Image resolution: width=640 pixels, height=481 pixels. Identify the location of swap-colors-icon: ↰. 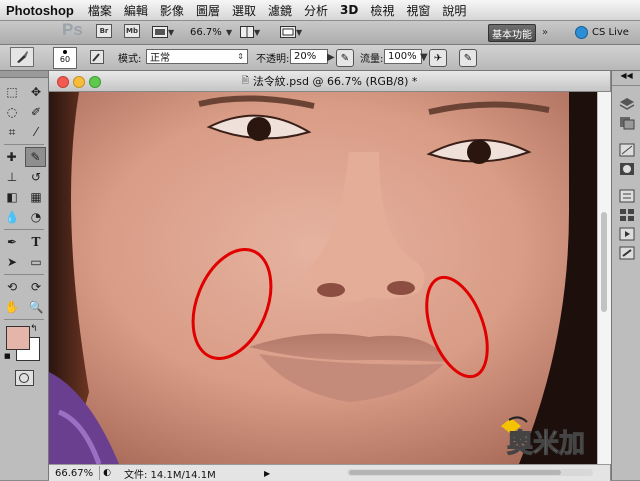
(34, 329).